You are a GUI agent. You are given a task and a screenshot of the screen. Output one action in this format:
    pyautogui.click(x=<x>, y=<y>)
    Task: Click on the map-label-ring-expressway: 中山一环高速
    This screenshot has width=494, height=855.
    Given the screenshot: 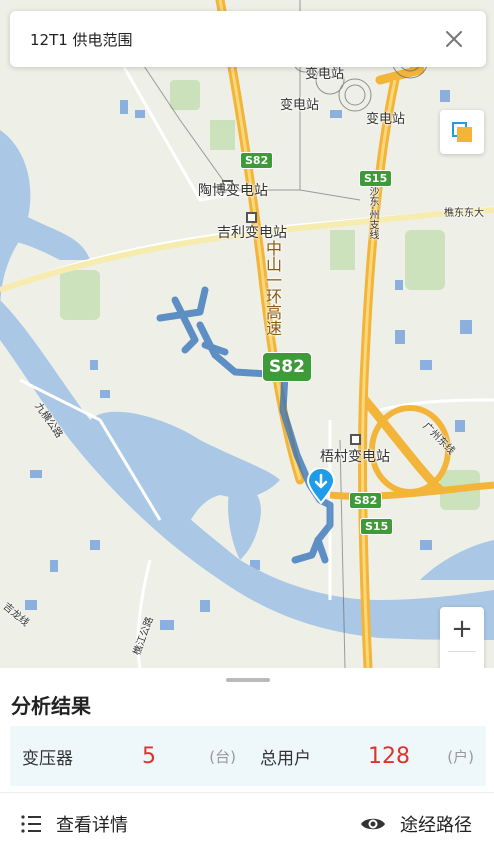 What is the action you would take?
    pyautogui.click(x=272, y=288)
    